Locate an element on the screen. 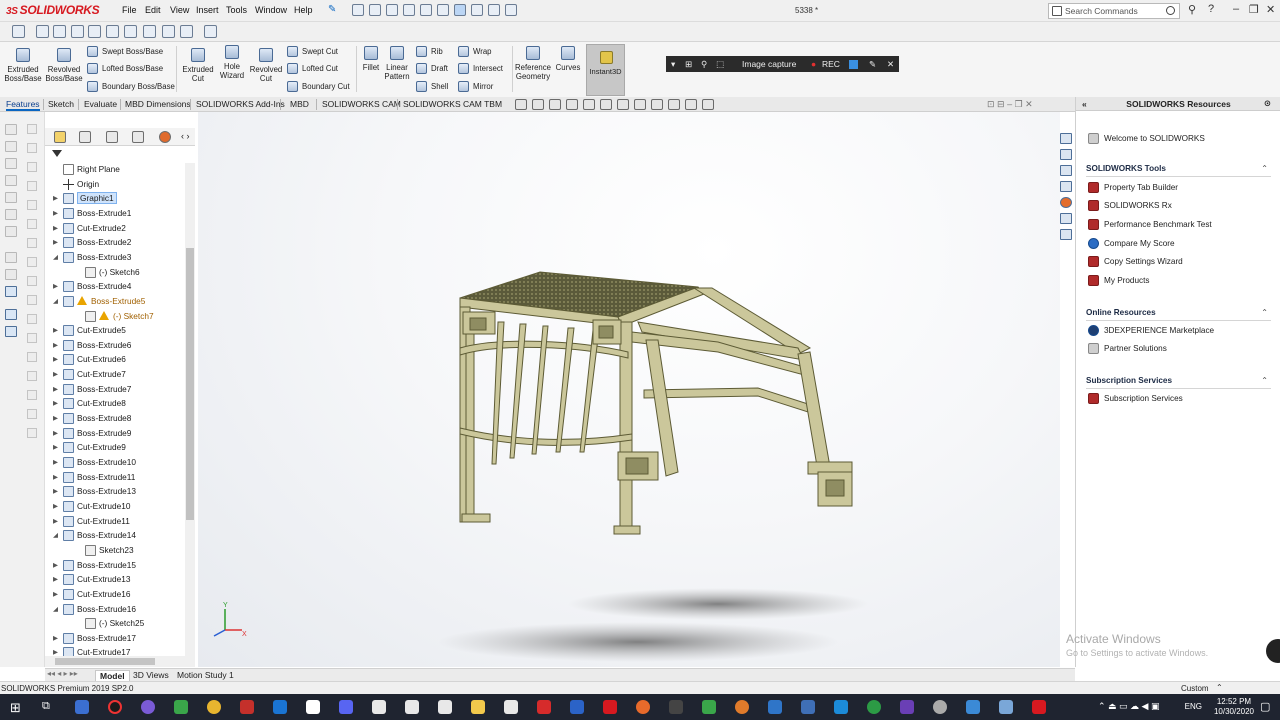 Image resolution: width=1280 pixels, height=720 pixels. tool-link-my-products: My Products is located at coordinates (1119, 280).